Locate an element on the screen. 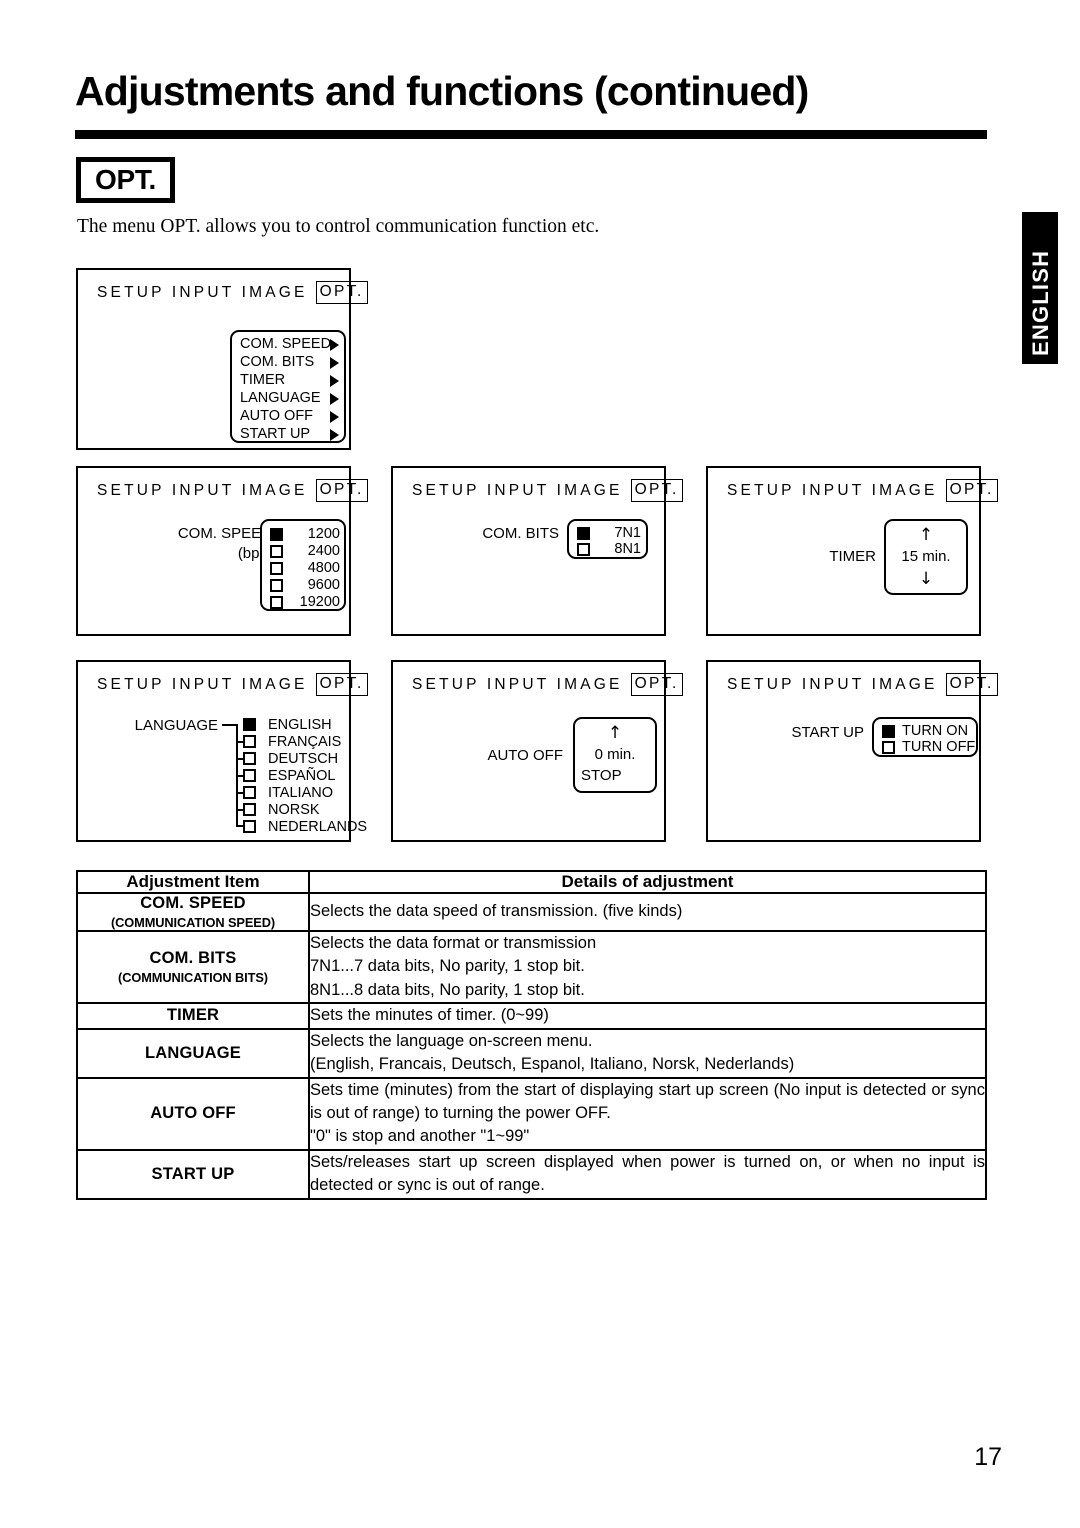 Image resolution: width=1080 pixels, height=1528 pixels. auto-off-value: 0 min. is located at coordinates (615, 754).